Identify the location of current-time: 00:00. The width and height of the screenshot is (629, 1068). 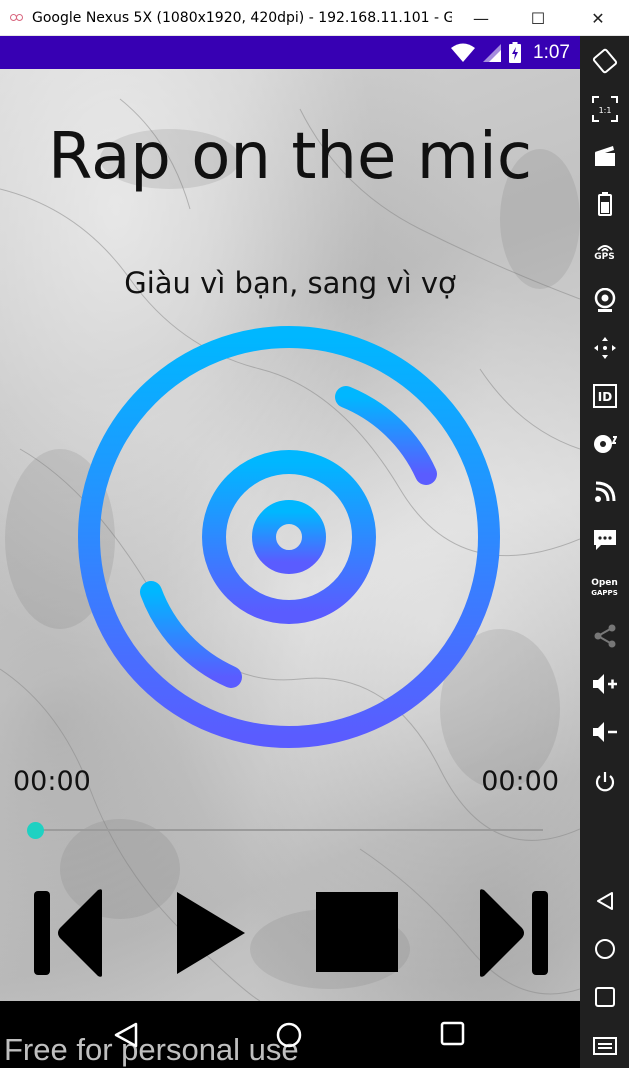
(52, 781).